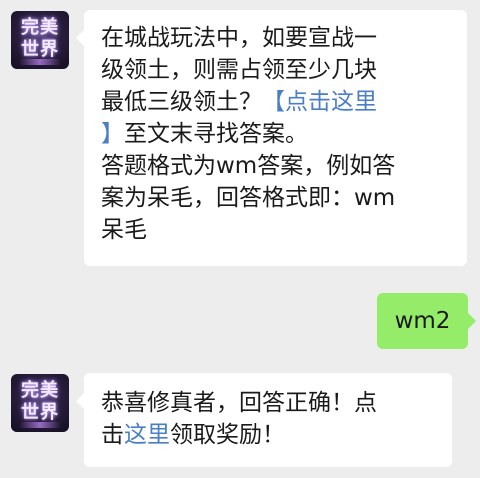  Describe the element at coordinates (239, 403) in the screenshot. I see `message-text: 恭喜修真者，回答正确！点` at that location.